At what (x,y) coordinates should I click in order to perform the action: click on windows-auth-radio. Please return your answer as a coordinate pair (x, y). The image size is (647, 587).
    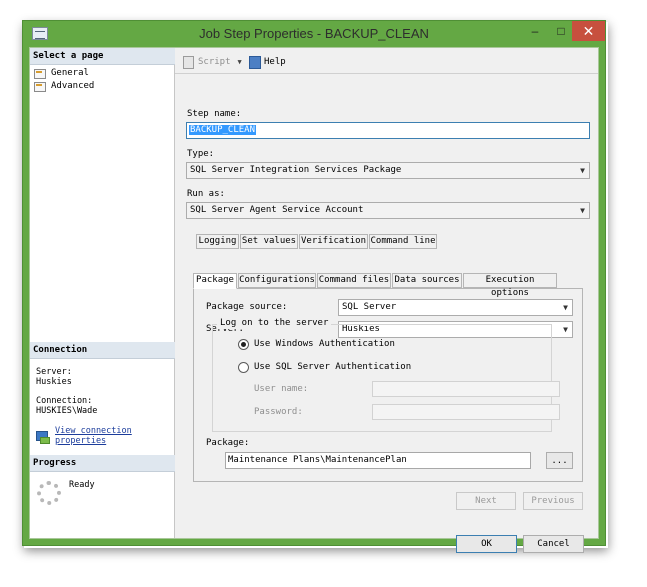
    Looking at the image, I should click on (243, 344).